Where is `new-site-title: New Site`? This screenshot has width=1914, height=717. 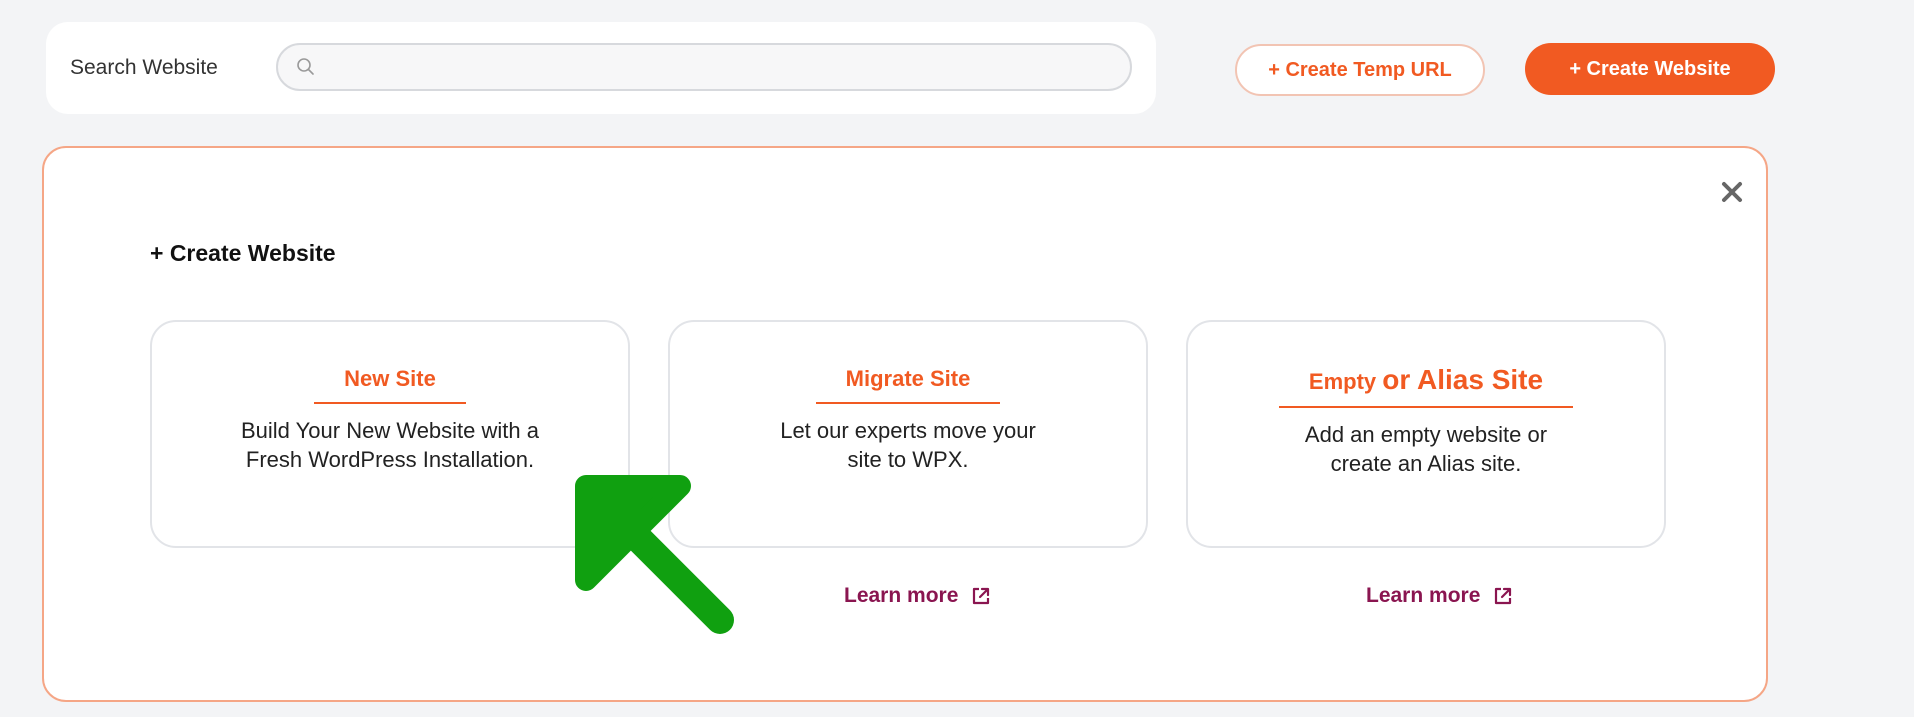
new-site-title: New Site is located at coordinates (390, 385).